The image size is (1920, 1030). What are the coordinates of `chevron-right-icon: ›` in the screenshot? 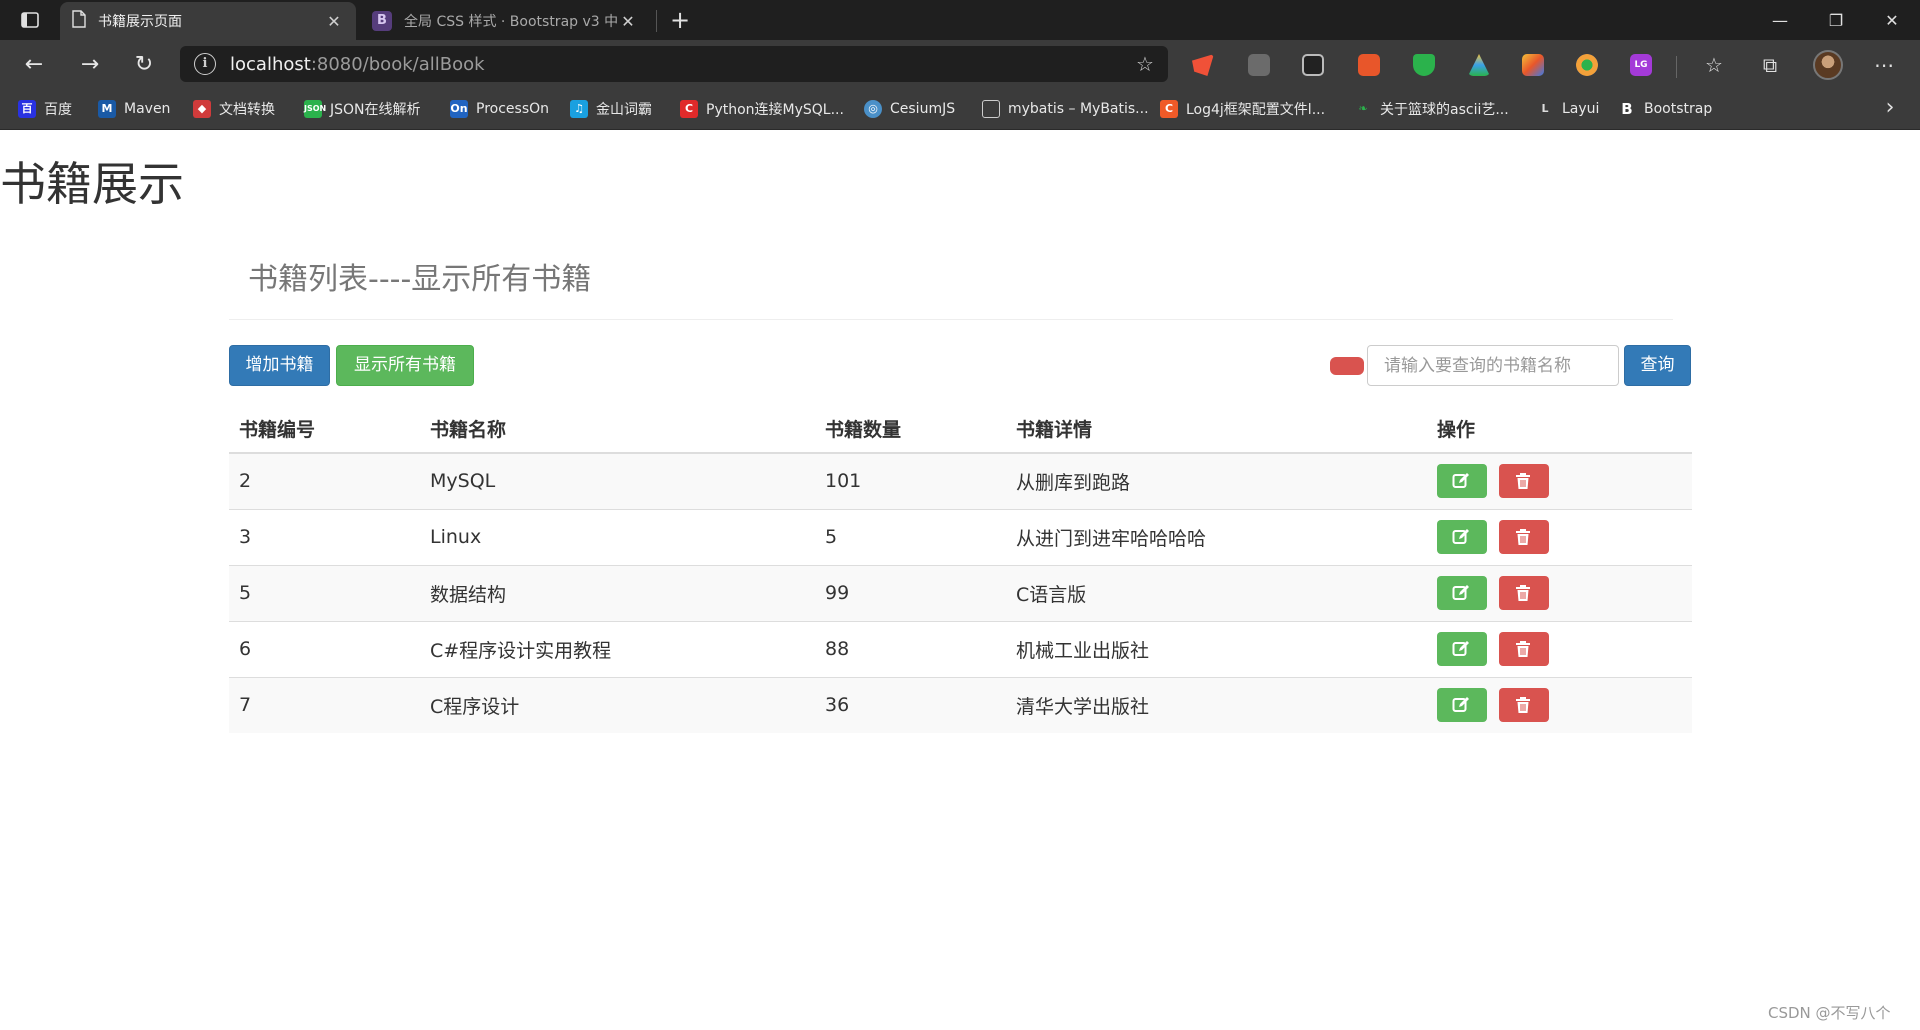 It's located at (1890, 109).